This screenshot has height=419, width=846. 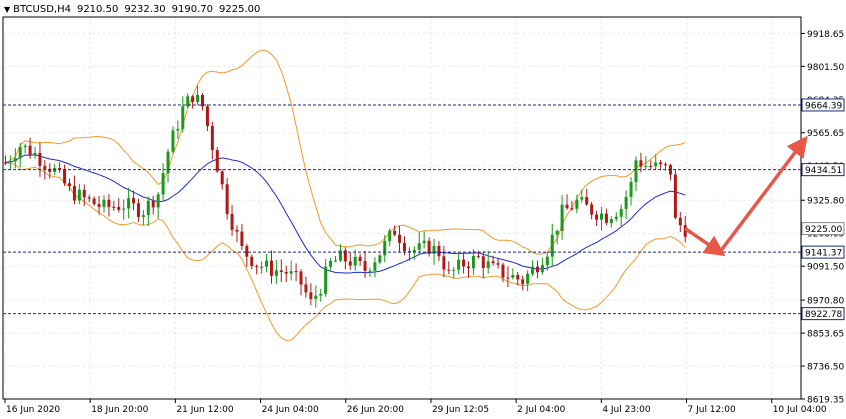 What do you see at coordinates (825, 335) in the screenshot?
I see `y-tick-label: 8853.65` at bounding box center [825, 335].